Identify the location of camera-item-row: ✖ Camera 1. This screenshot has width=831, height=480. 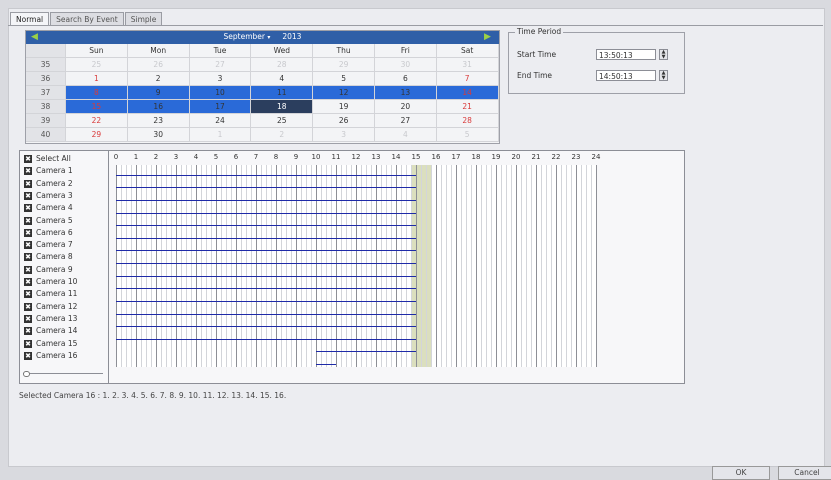
(48, 171).